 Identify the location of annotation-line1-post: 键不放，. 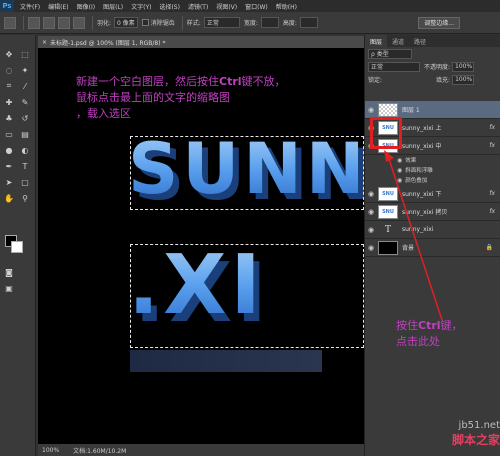
(263, 81).